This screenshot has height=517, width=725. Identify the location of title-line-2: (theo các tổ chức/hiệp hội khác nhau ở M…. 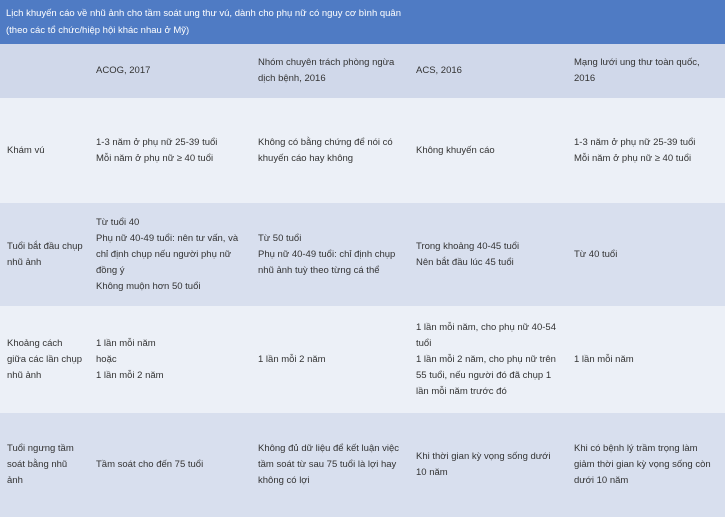
(98, 30).